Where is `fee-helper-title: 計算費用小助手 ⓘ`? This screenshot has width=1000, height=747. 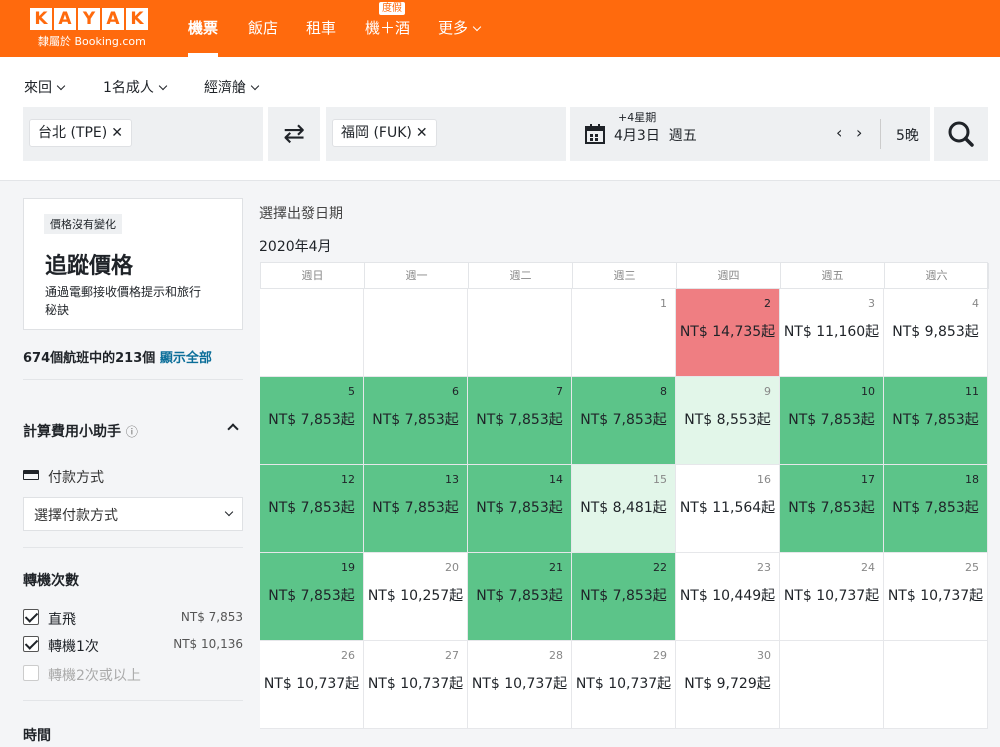 fee-helper-title: 計算費用小助手 ⓘ is located at coordinates (80, 431).